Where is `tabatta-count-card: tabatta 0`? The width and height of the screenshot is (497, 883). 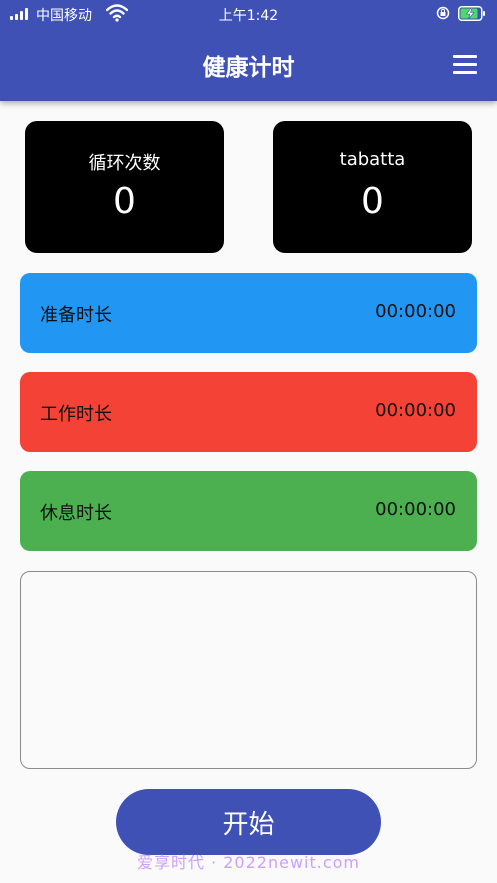
tabatta-count-card: tabatta 0 is located at coordinates (372, 187).